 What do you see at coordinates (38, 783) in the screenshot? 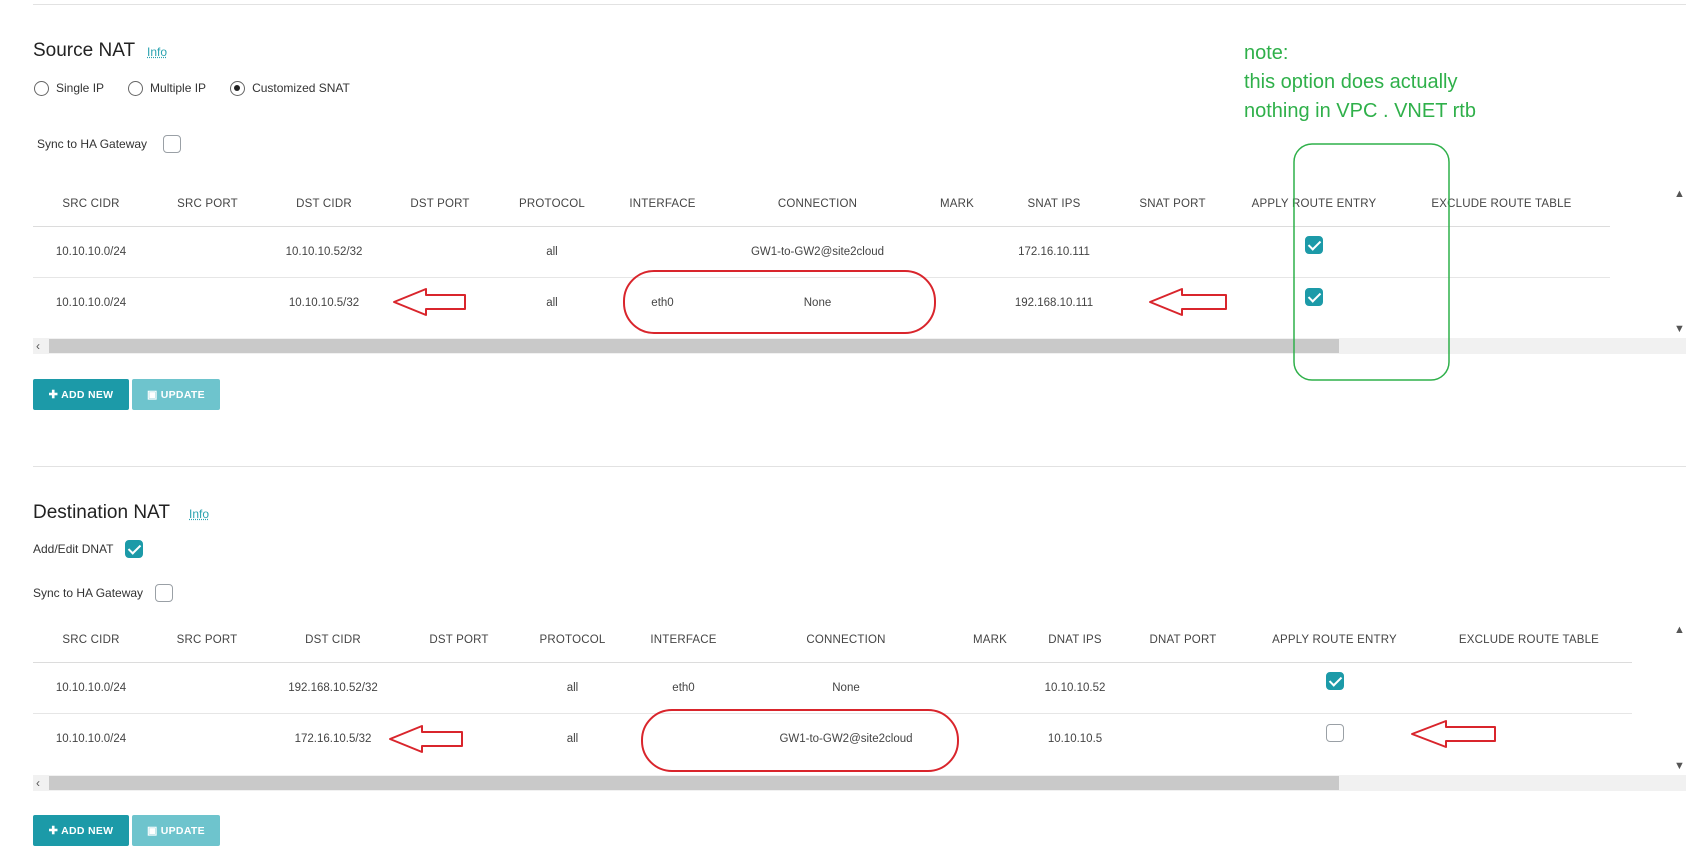
I see `dnat-scroll-left-icon: ‹` at bounding box center [38, 783].